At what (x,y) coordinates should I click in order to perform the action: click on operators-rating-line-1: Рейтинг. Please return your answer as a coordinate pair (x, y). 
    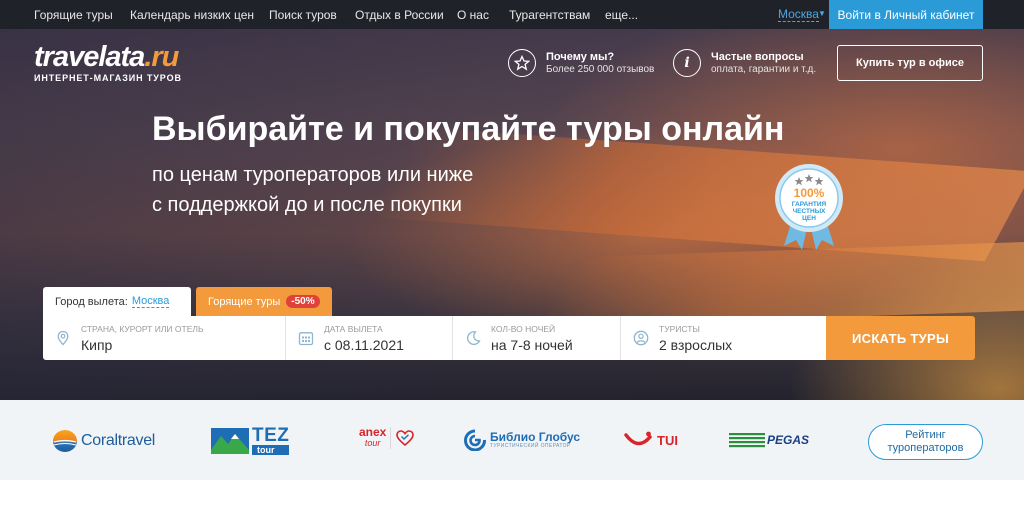
    Looking at the image, I should click on (925, 435).